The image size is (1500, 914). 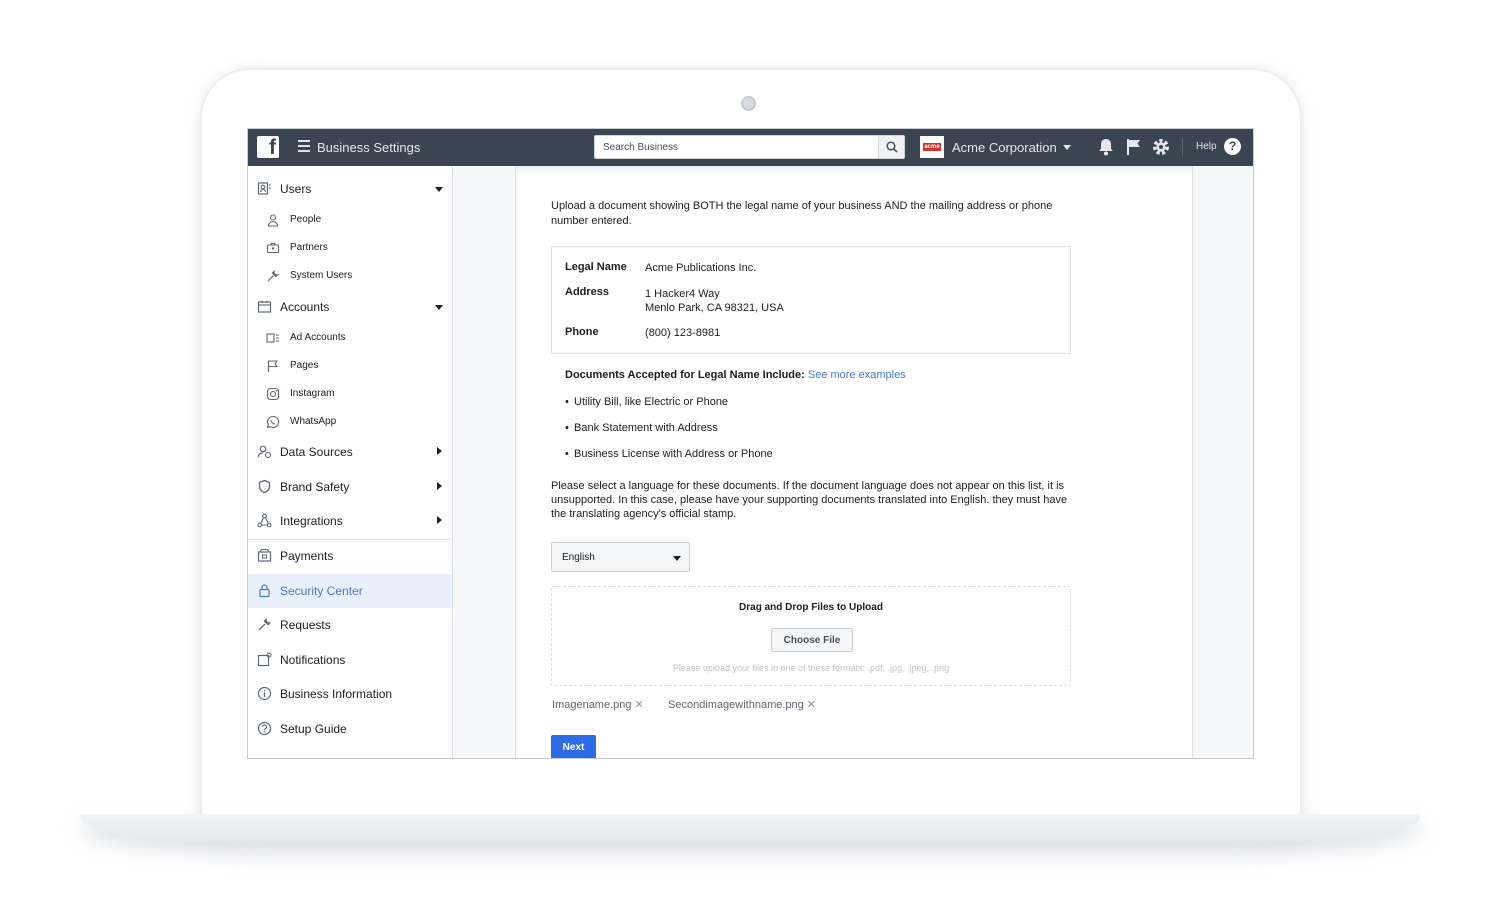 What do you see at coordinates (318, 337) in the screenshot?
I see `sidebar-subitem-label: Ad Accounts` at bounding box center [318, 337].